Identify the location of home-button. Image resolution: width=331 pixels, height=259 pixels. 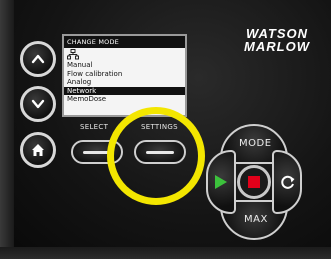
(38, 150).